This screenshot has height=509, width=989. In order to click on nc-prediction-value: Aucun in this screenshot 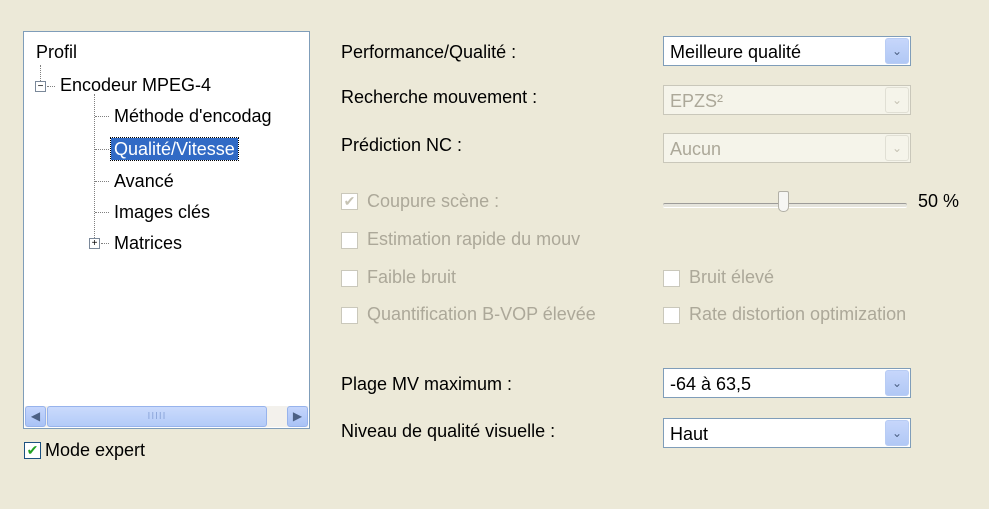, I will do `click(696, 149)`.